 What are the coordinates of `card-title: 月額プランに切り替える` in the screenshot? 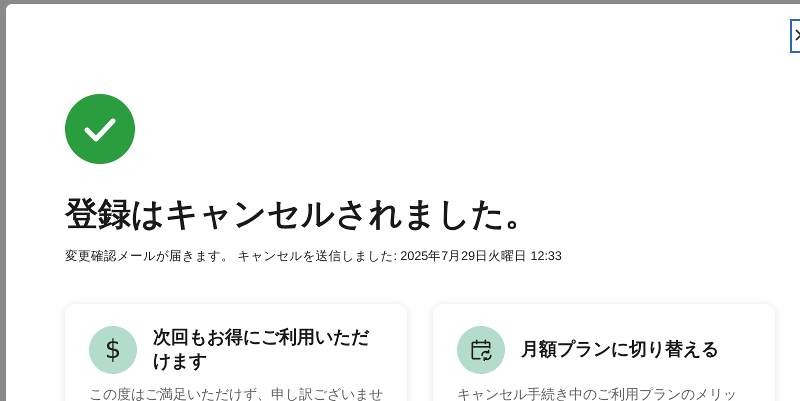 It's located at (620, 350).